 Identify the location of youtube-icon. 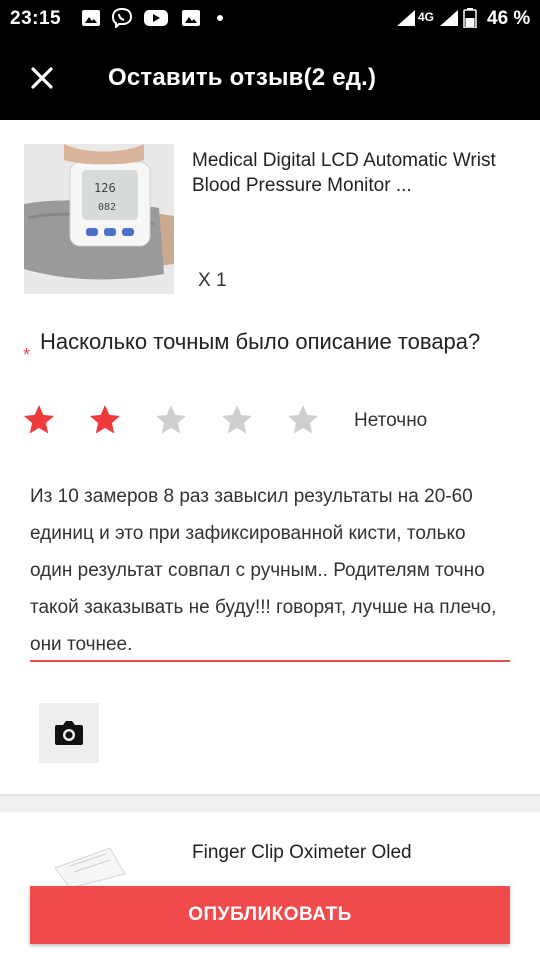
(156, 18).